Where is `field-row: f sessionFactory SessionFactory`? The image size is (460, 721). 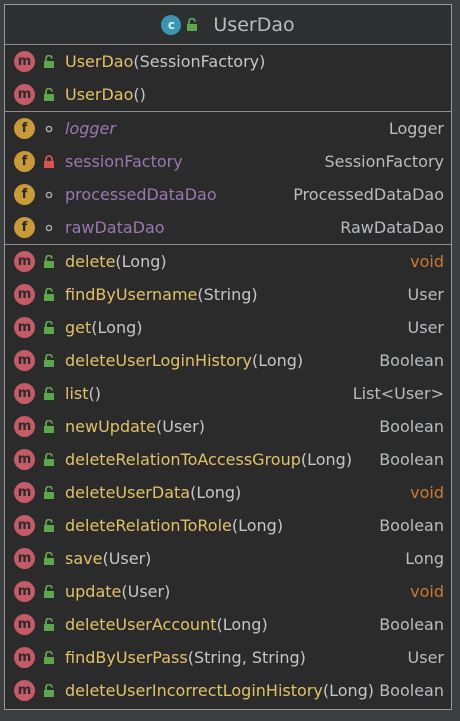 field-row: f sessionFactory SessionFactory is located at coordinates (228, 161).